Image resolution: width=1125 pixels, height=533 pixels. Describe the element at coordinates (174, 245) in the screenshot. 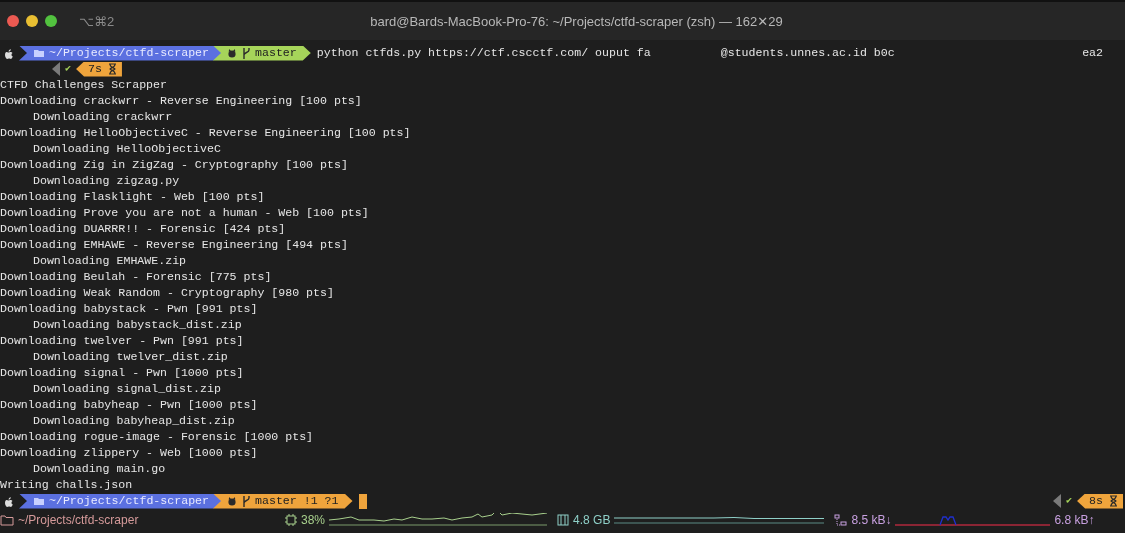

I see `output-line: Downloading EMHAWE - Reverse Engineering [494 pts]` at that location.